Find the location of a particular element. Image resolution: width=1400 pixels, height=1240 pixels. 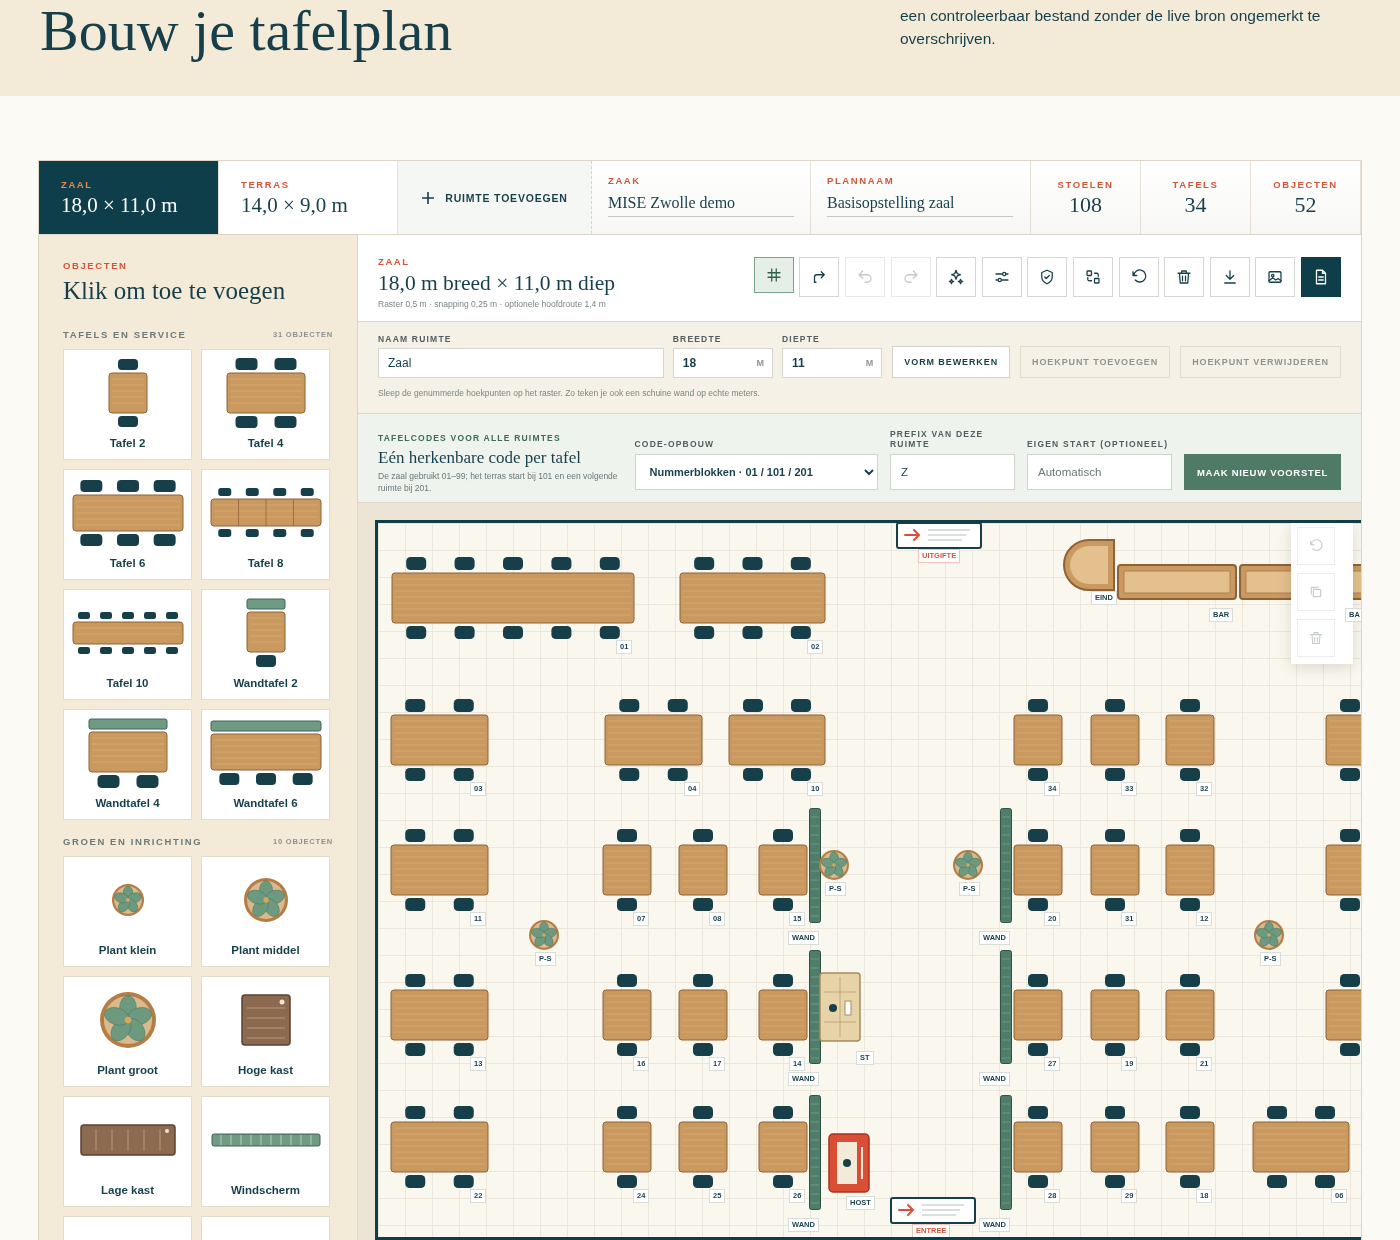

palette-item: Plant middel is located at coordinates (265, 911).